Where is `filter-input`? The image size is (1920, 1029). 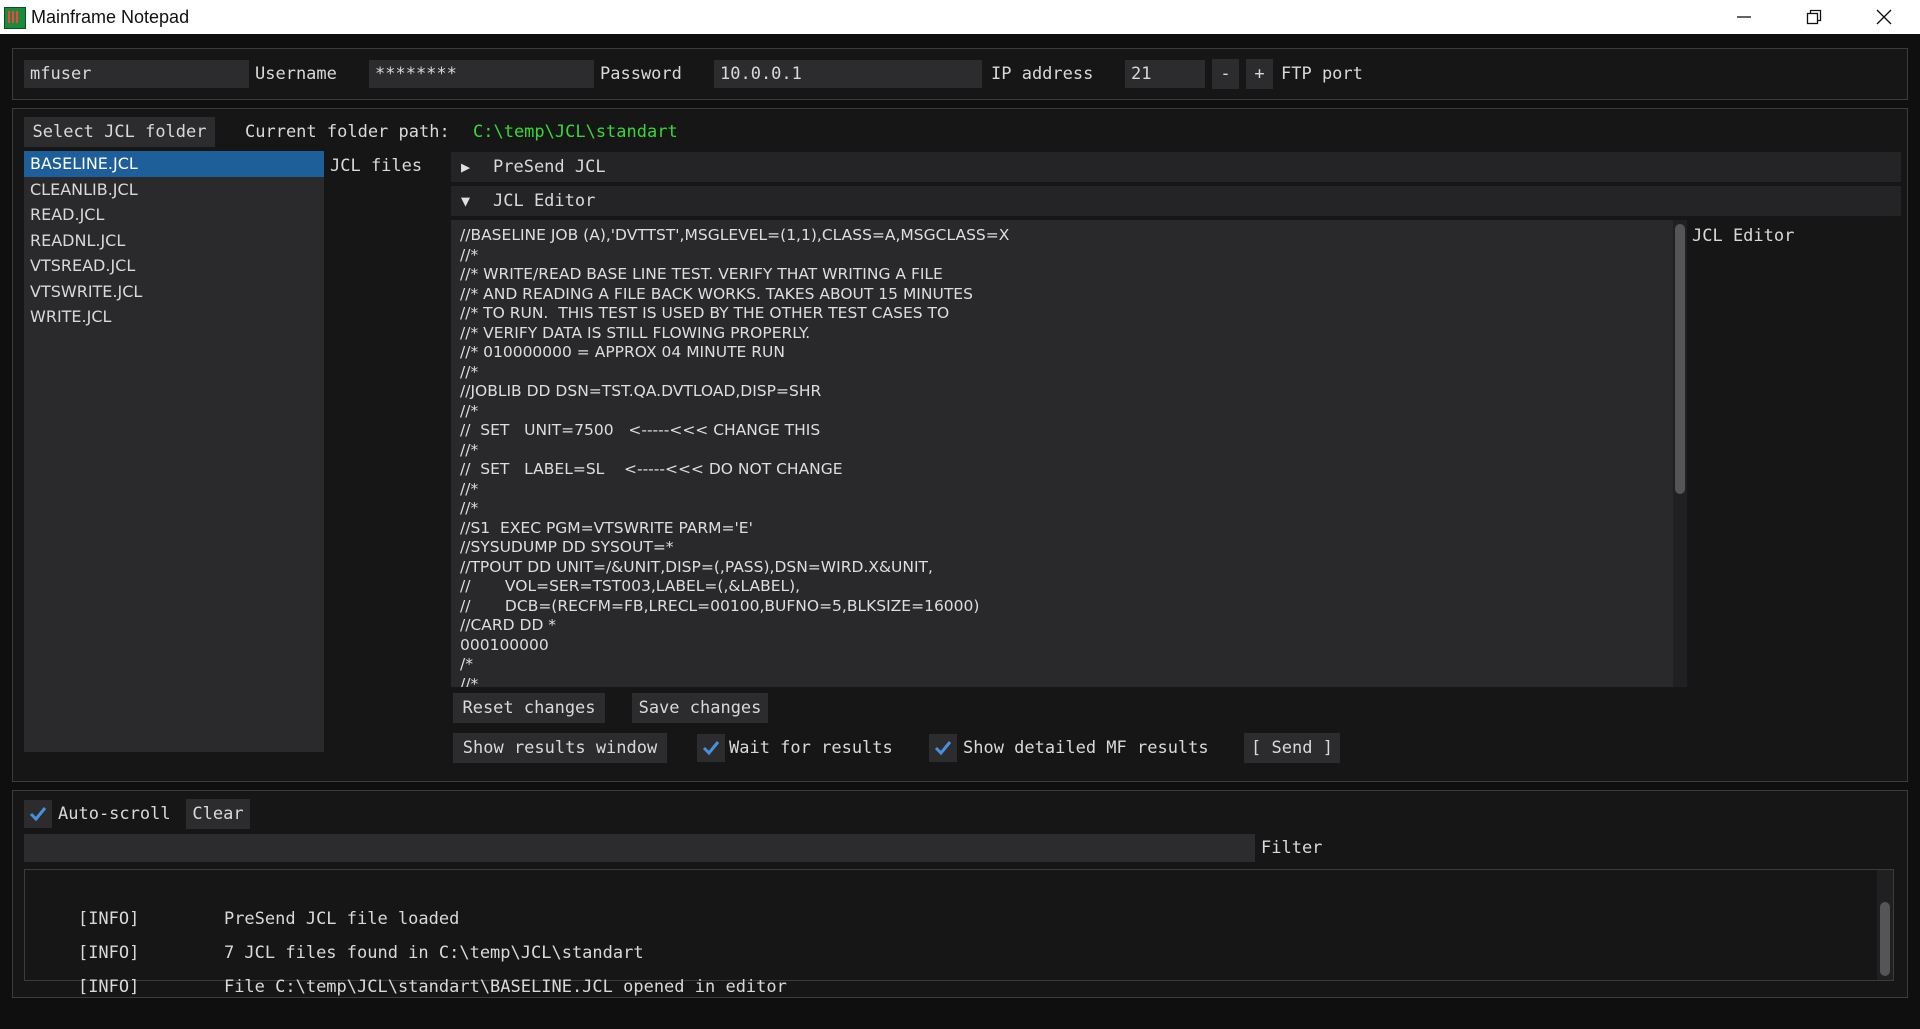
filter-input is located at coordinates (639, 848).